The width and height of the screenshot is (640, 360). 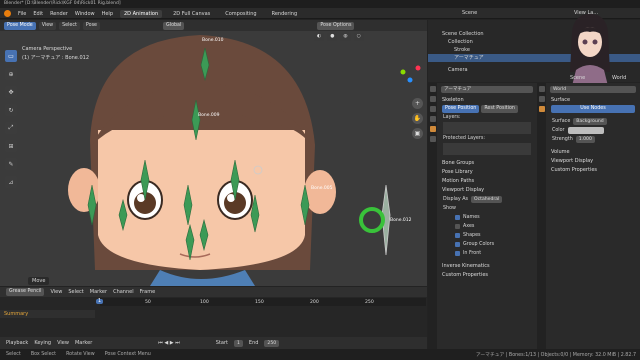 What do you see at coordinates (487, 181) in the screenshot?
I see `panel-motion-paths: Motion Paths` at bounding box center [487, 181].